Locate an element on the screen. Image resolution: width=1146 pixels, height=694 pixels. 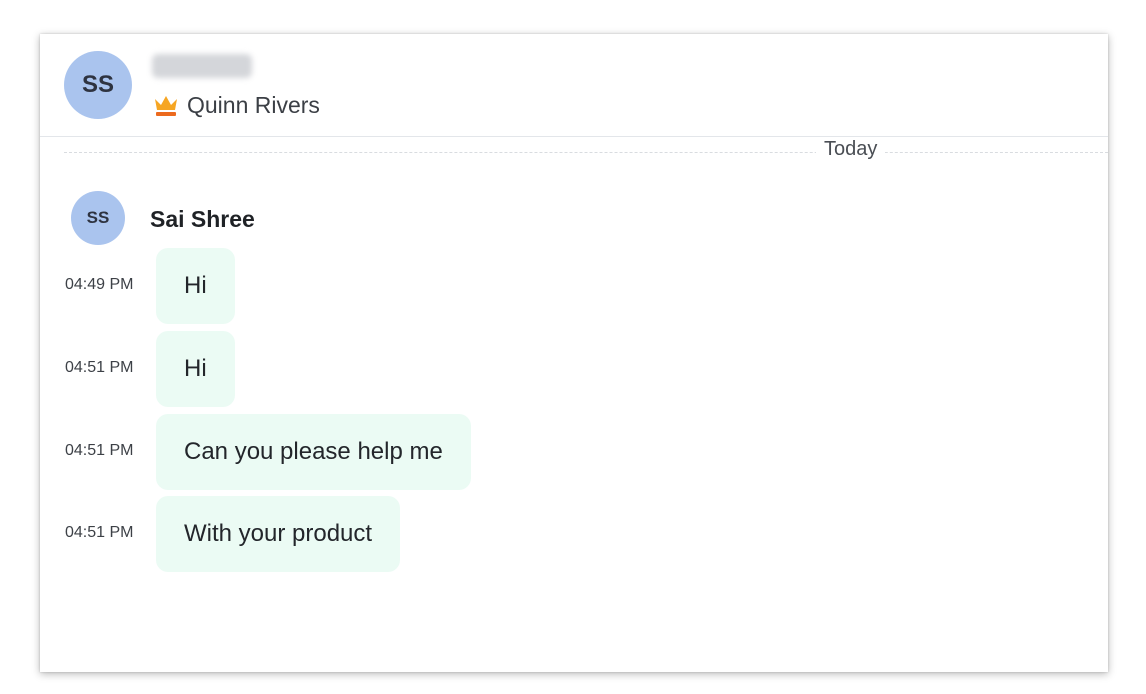
chat-header: SS Quinn Rivers is located at coordinates (574, 85).